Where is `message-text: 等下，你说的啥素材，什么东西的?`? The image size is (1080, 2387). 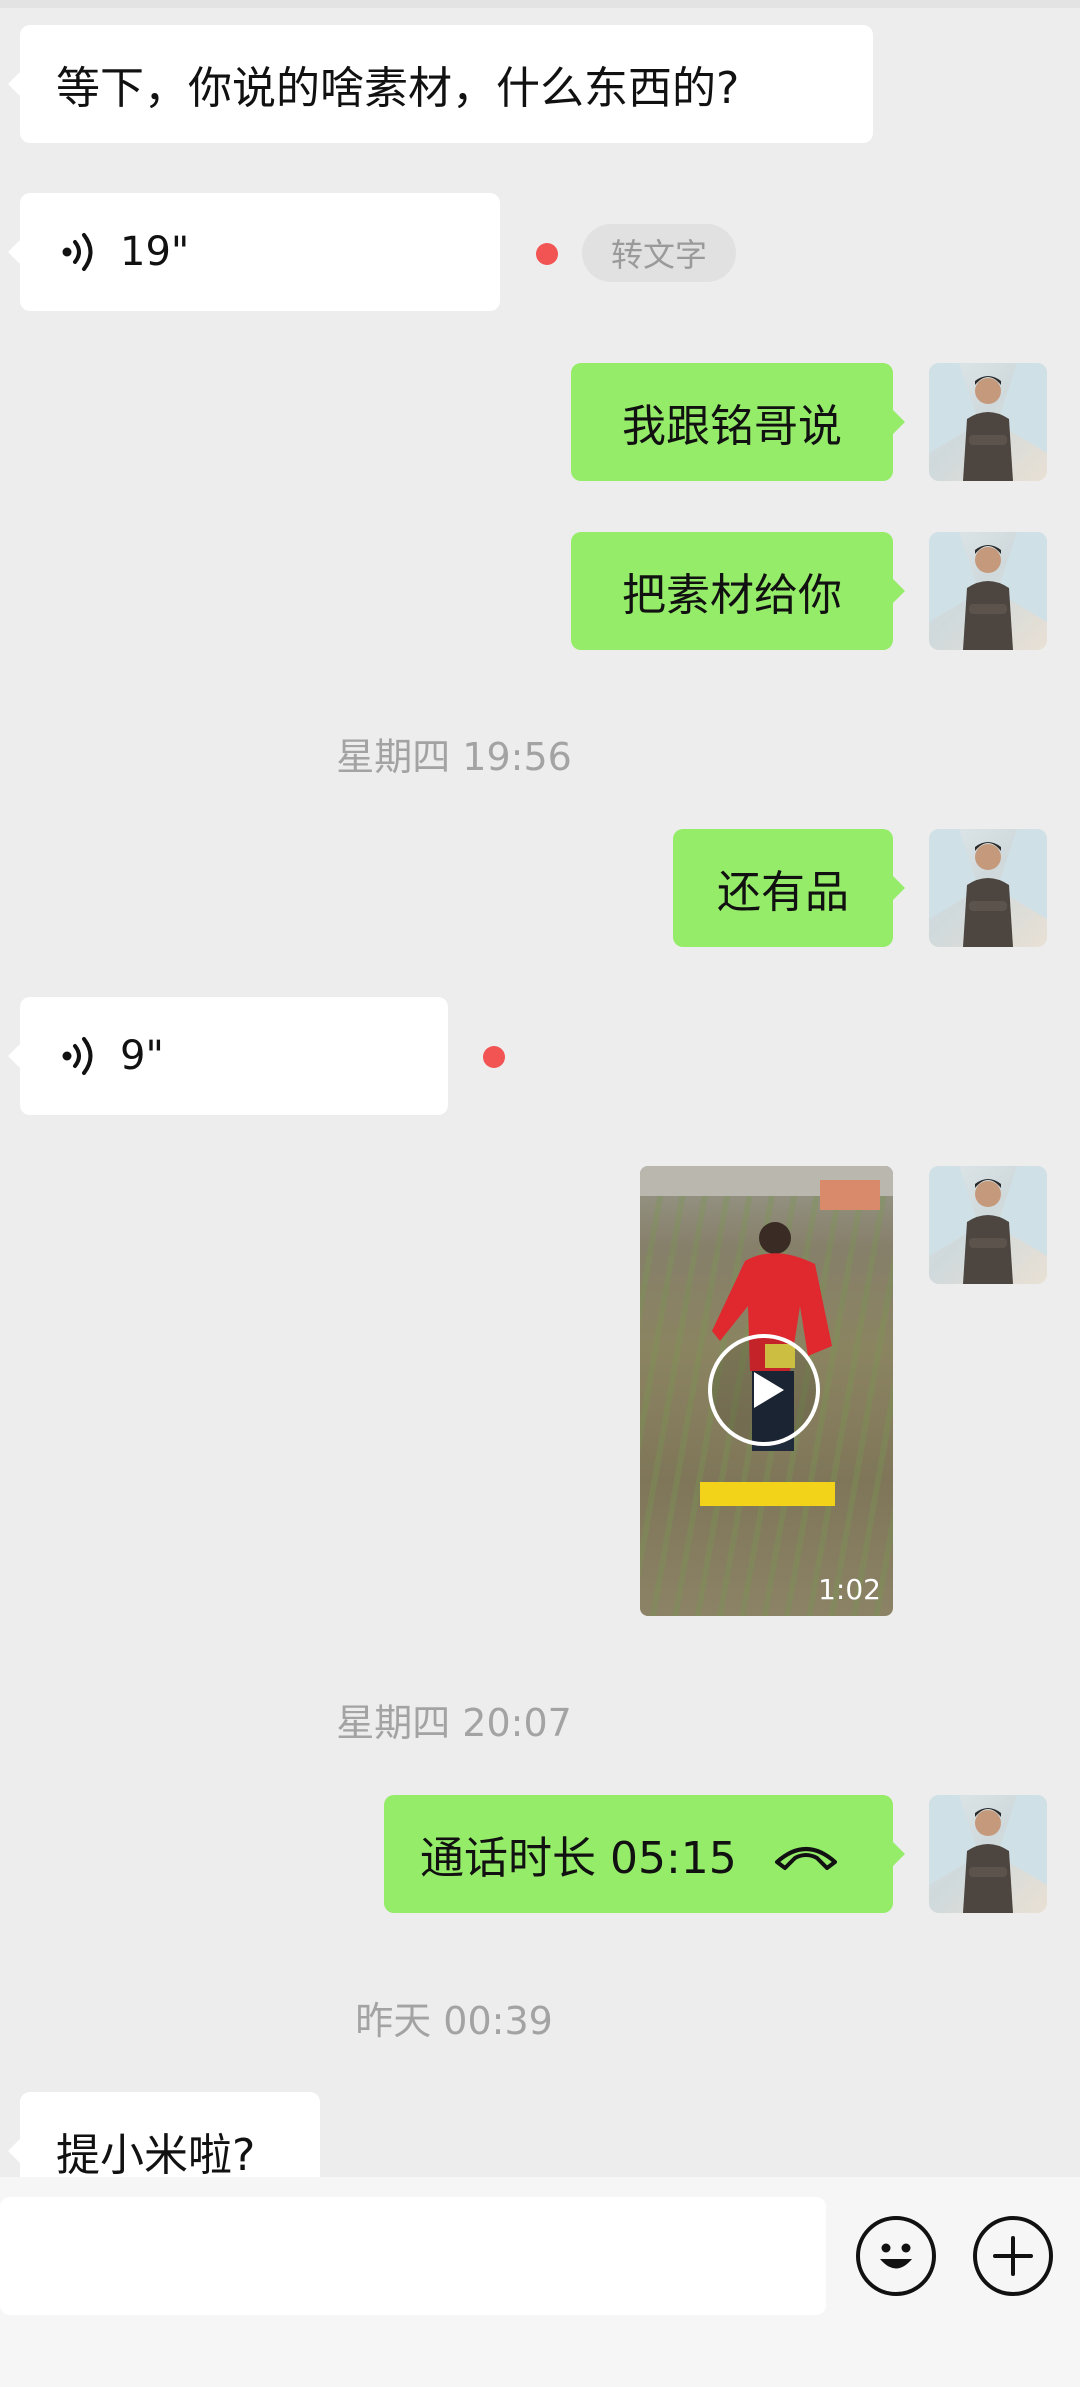
message-text: 等下，你说的啥素材，什么东西的? is located at coordinates (398, 88).